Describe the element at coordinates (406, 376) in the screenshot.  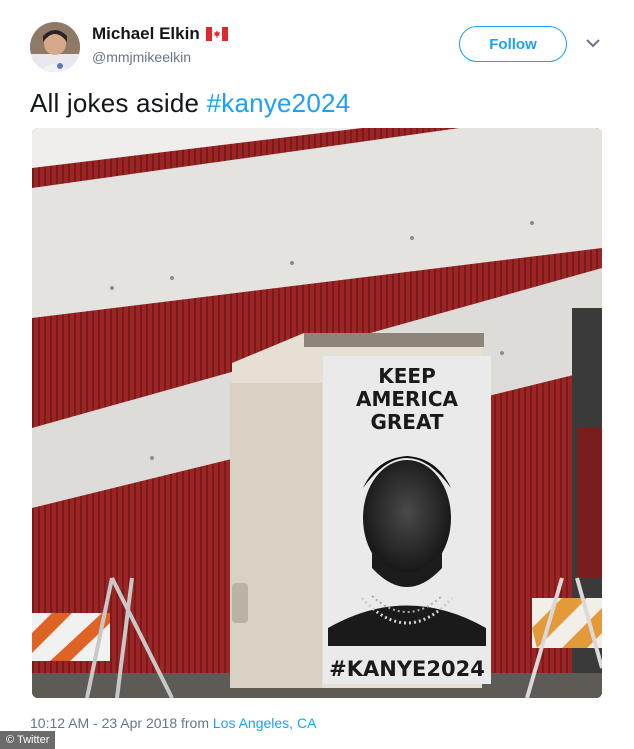
I see `poster-line-1: KEEP` at that location.